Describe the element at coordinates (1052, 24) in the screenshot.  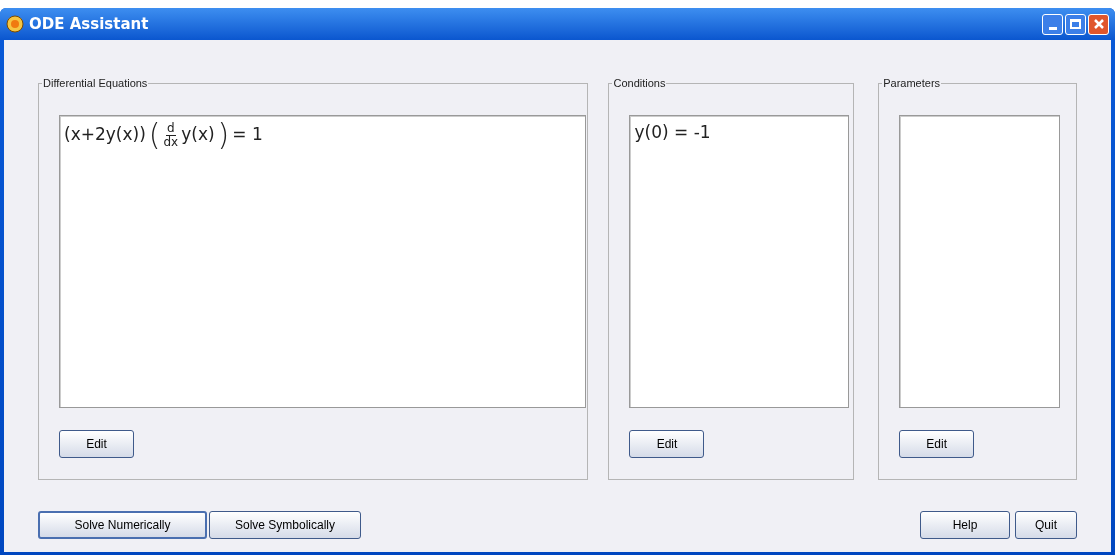
I see `minimize-button` at that location.